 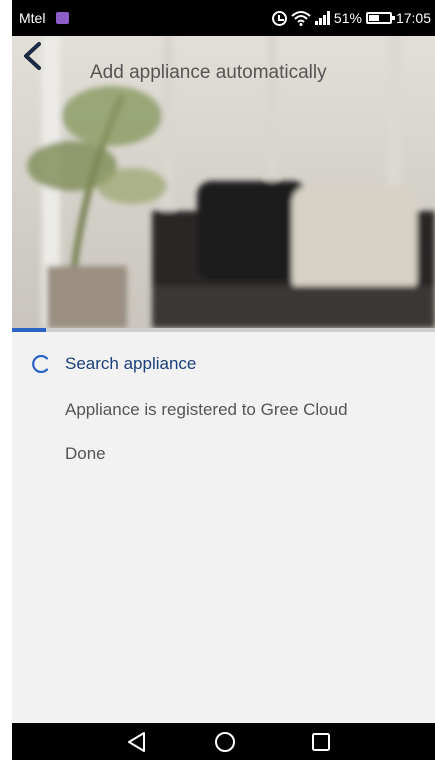 What do you see at coordinates (413, 18) in the screenshot?
I see `clock: 17:05` at bounding box center [413, 18].